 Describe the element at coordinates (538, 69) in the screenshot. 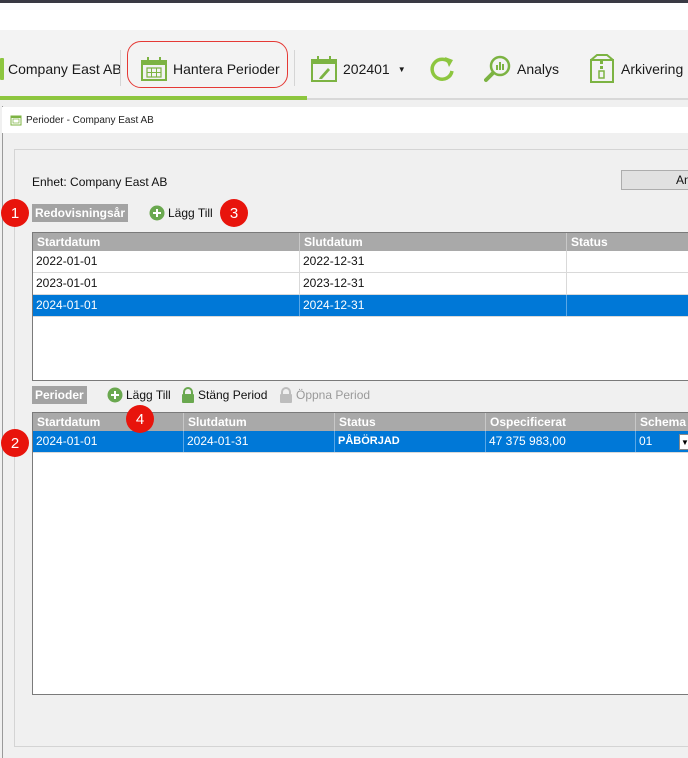

I see `analysis-label: Analys` at that location.